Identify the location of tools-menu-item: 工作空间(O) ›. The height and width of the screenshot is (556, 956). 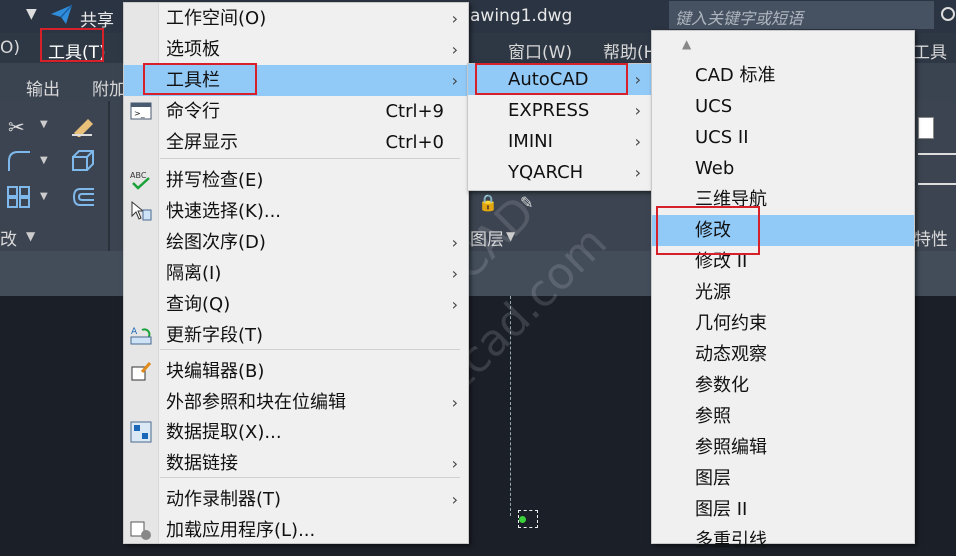
(296, 18).